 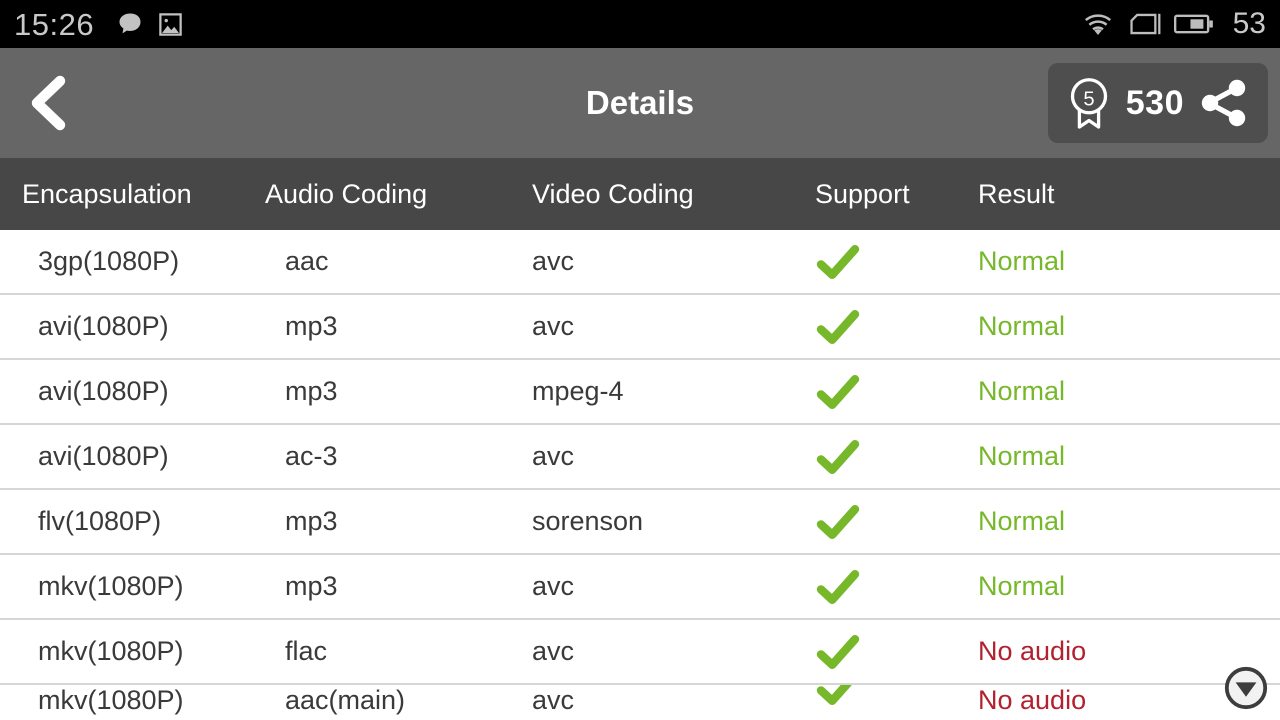 I want to click on table-row: mkv(1080P) aac(main) avc No audio, so click(x=640, y=700).